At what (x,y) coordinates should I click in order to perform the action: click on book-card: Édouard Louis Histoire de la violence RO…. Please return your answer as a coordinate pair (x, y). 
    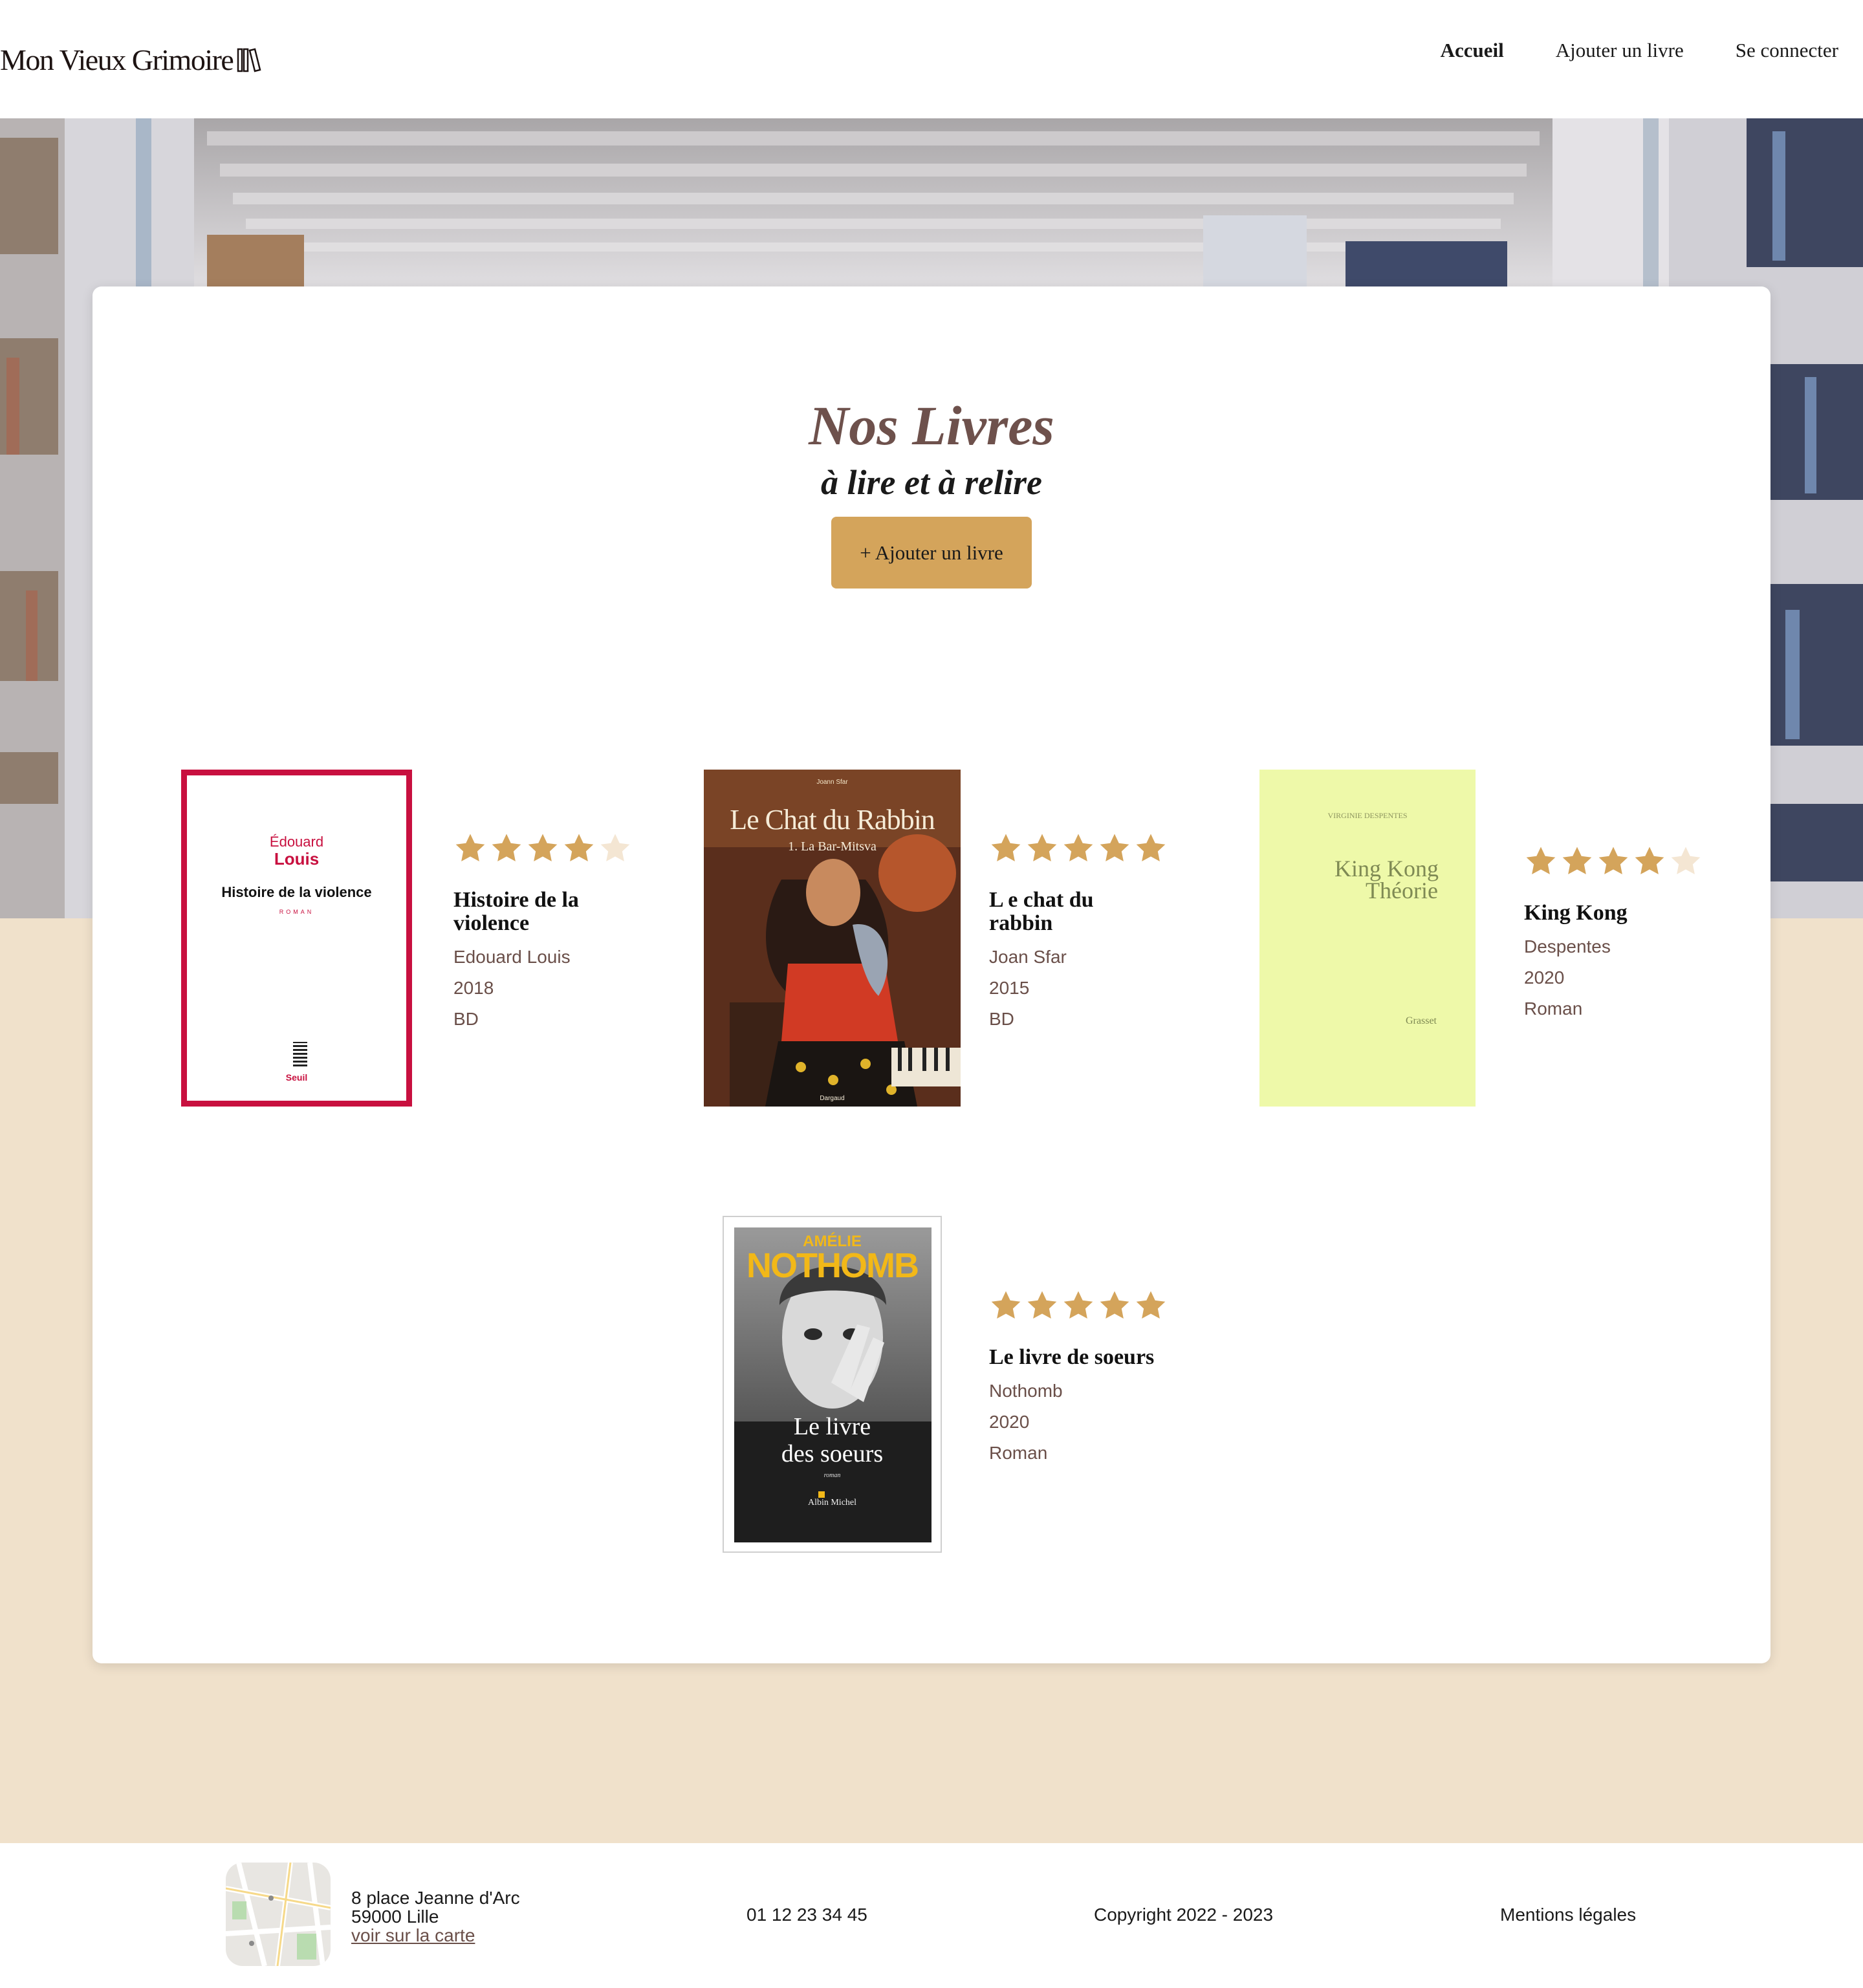
    Looking at the image, I should click on (414, 938).